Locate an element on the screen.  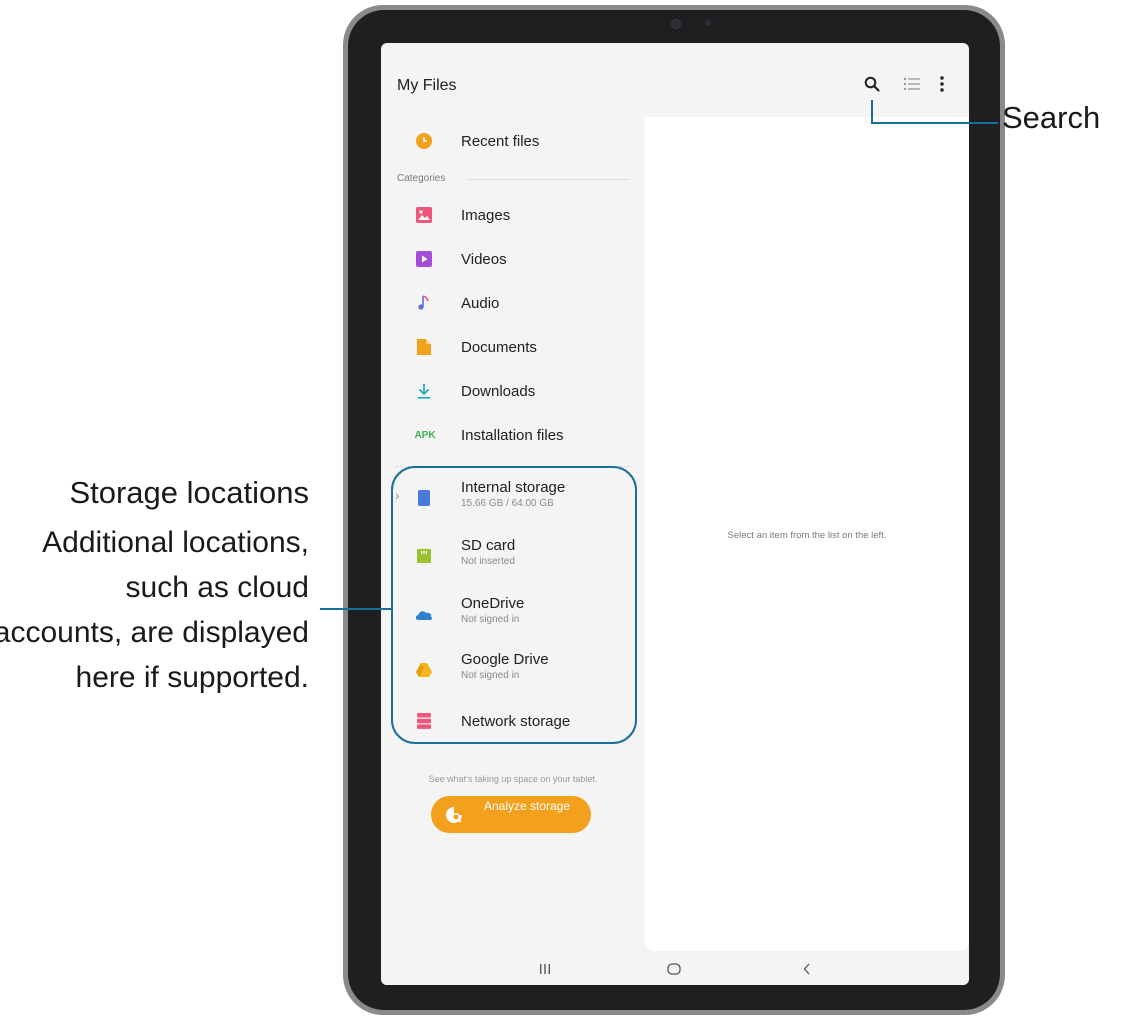
category-item-audio: Audio is located at coordinates (513, 303).